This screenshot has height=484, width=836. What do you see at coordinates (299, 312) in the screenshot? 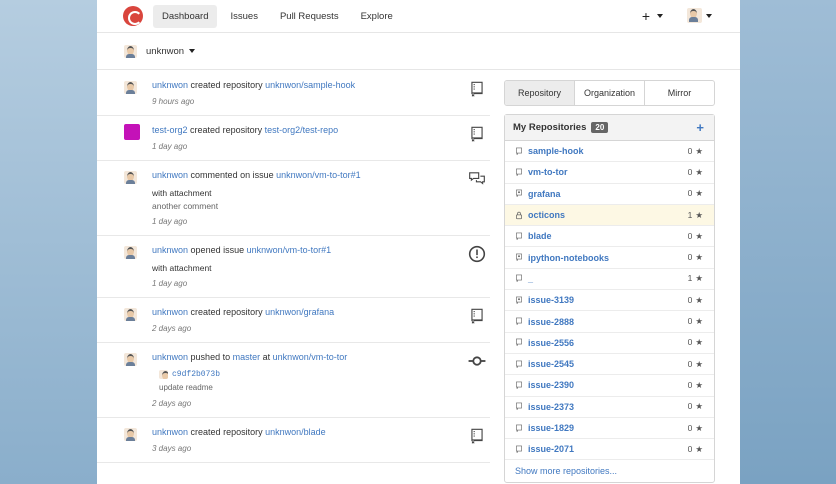
I see `feed-target-link: unknwon/grafana` at bounding box center [299, 312].